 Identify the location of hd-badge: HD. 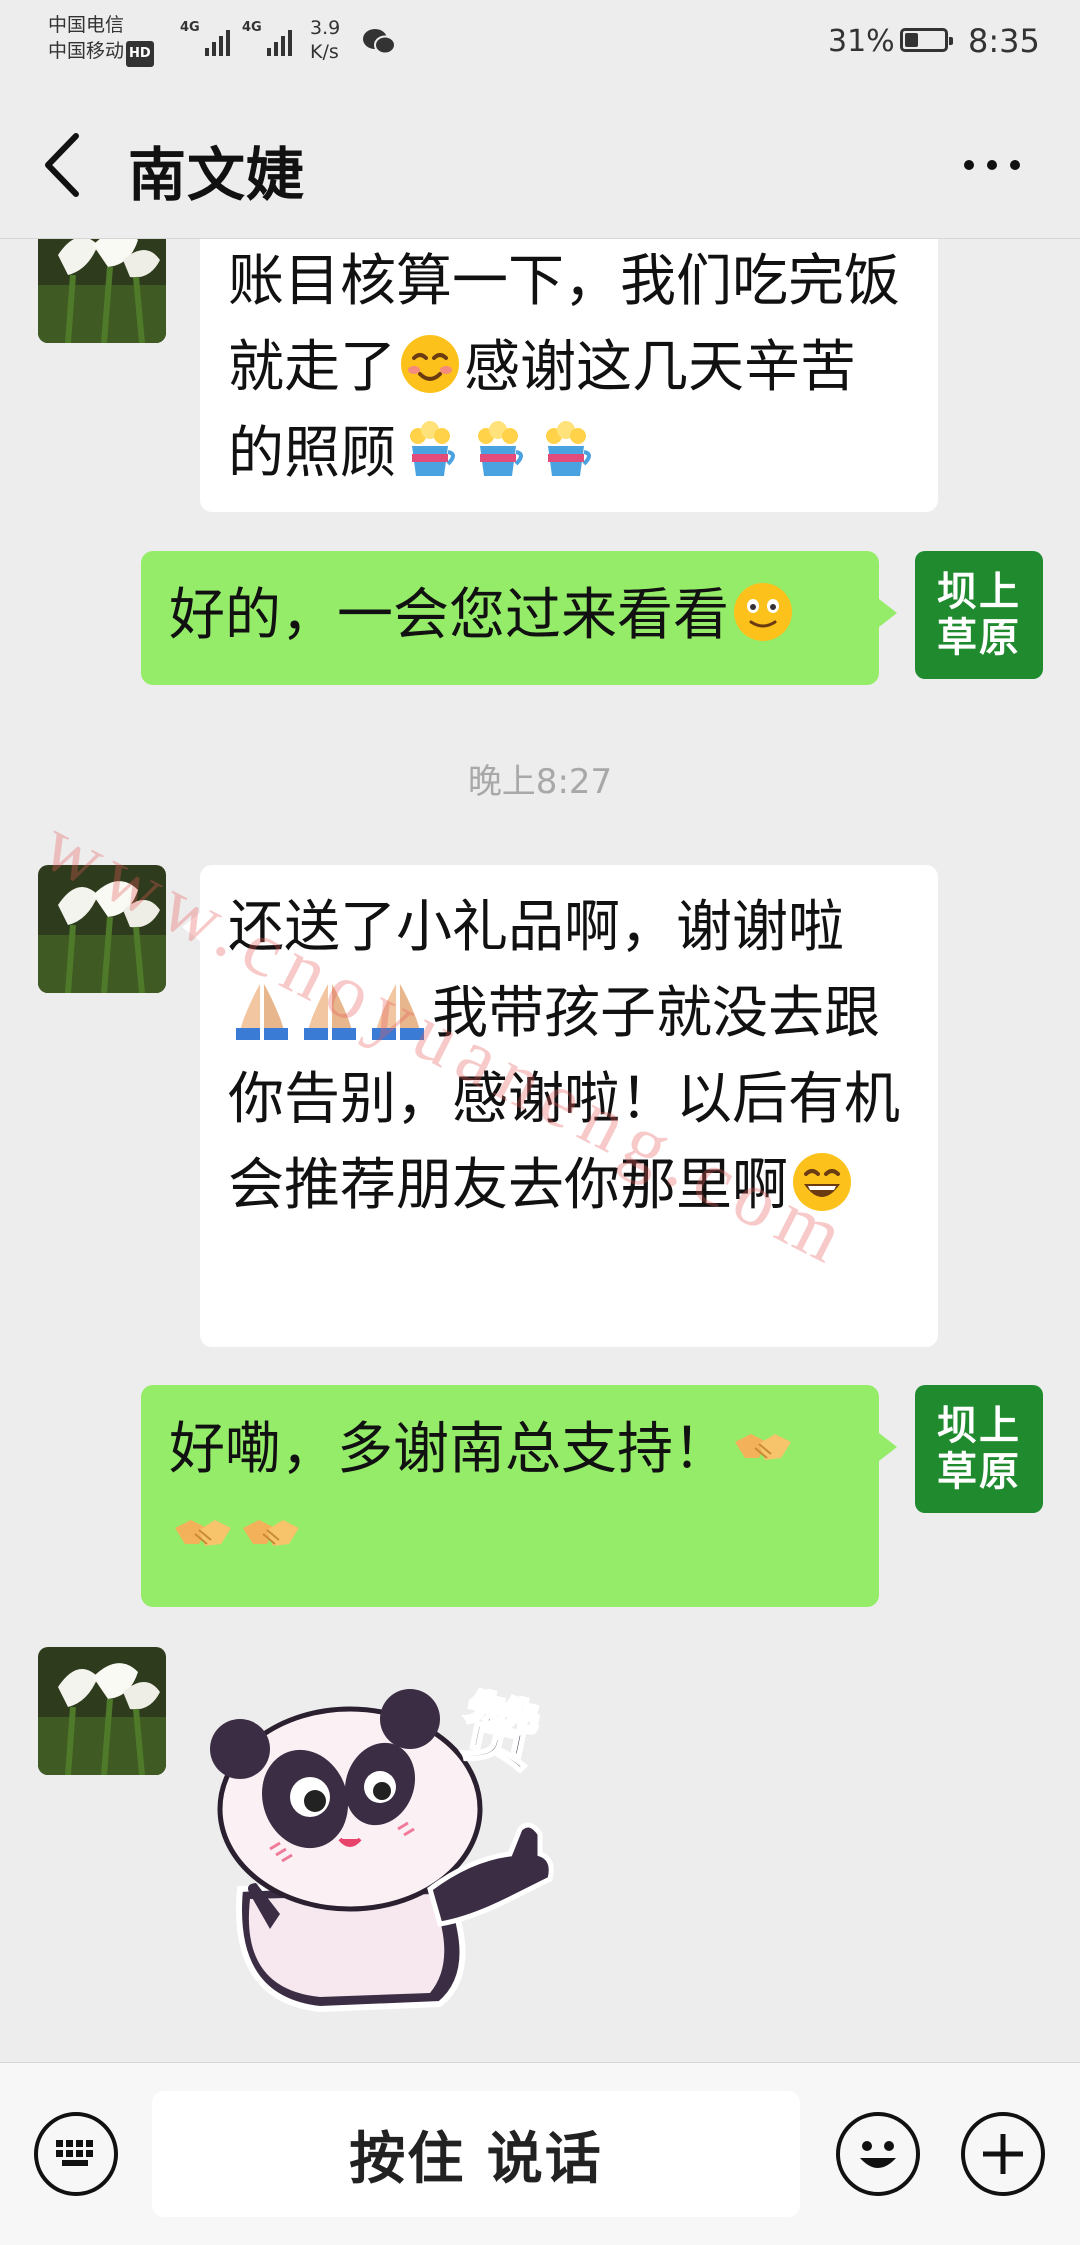
(140, 54).